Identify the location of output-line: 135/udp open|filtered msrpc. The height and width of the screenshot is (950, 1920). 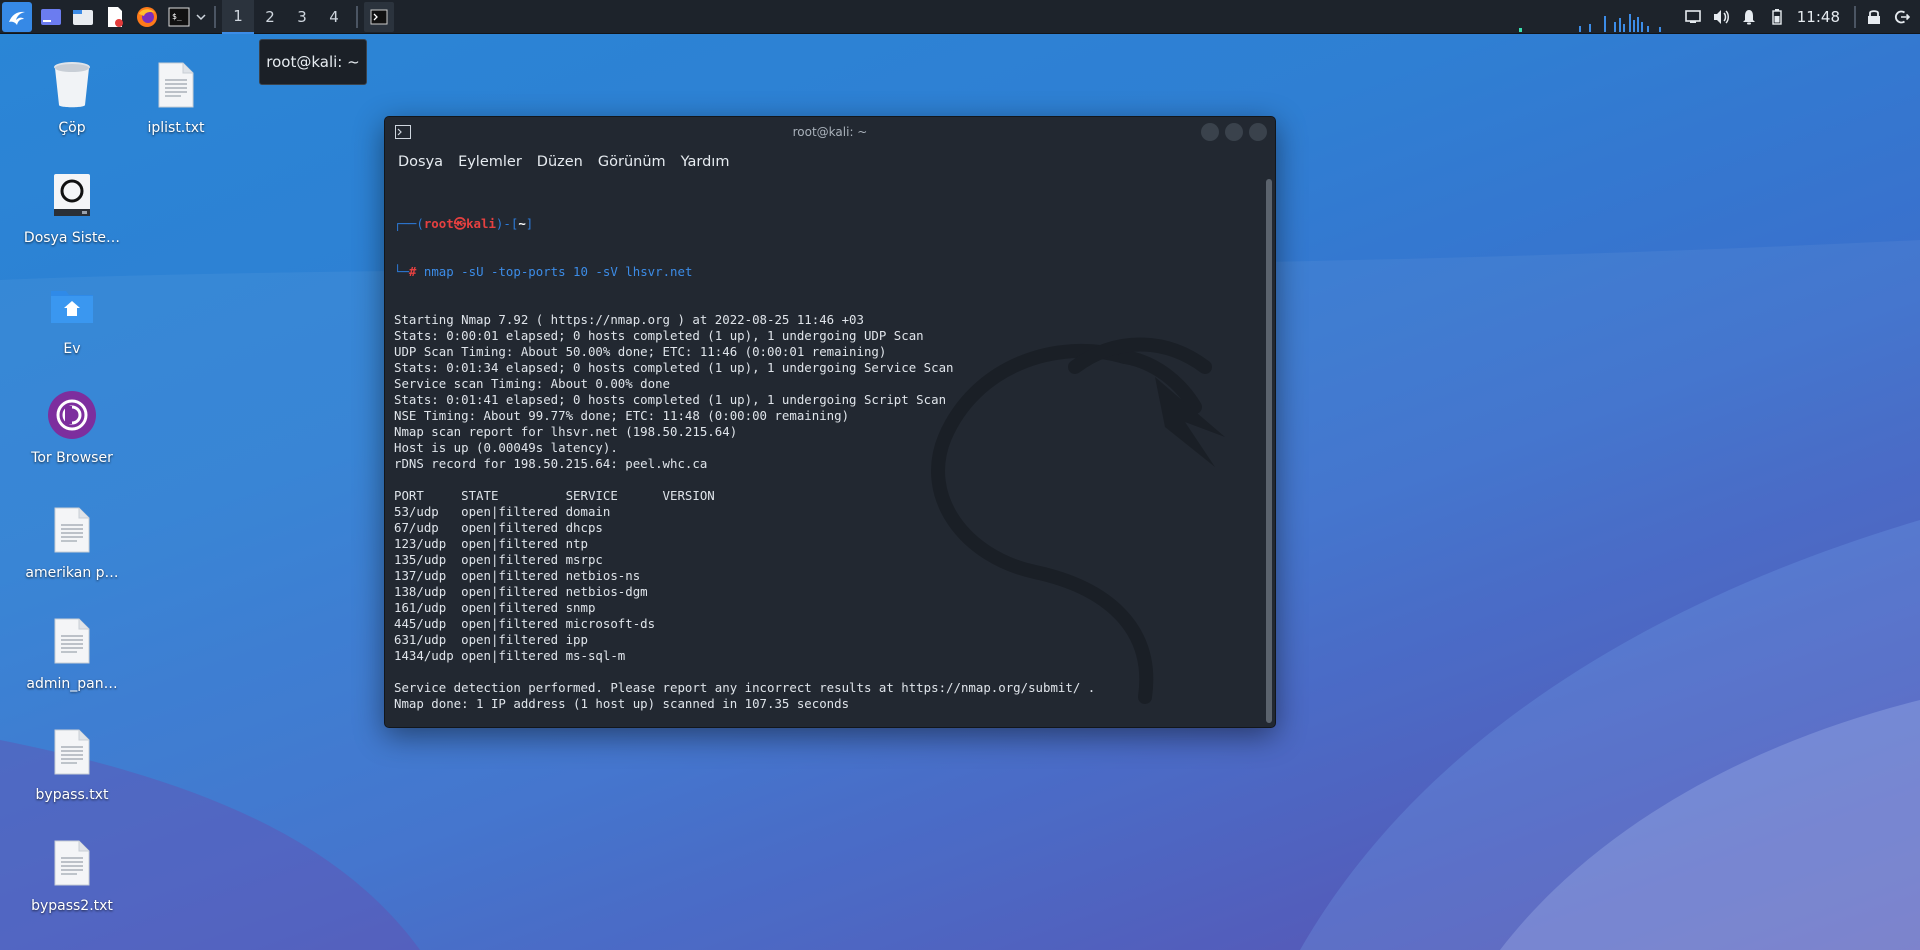
(498, 559).